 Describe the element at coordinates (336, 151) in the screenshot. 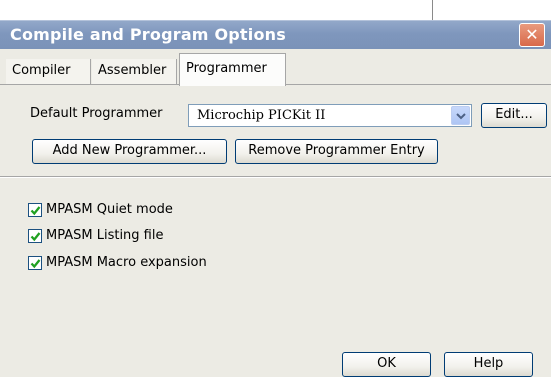

I see `remove-programmer-button: Remove Programmer Entry` at that location.